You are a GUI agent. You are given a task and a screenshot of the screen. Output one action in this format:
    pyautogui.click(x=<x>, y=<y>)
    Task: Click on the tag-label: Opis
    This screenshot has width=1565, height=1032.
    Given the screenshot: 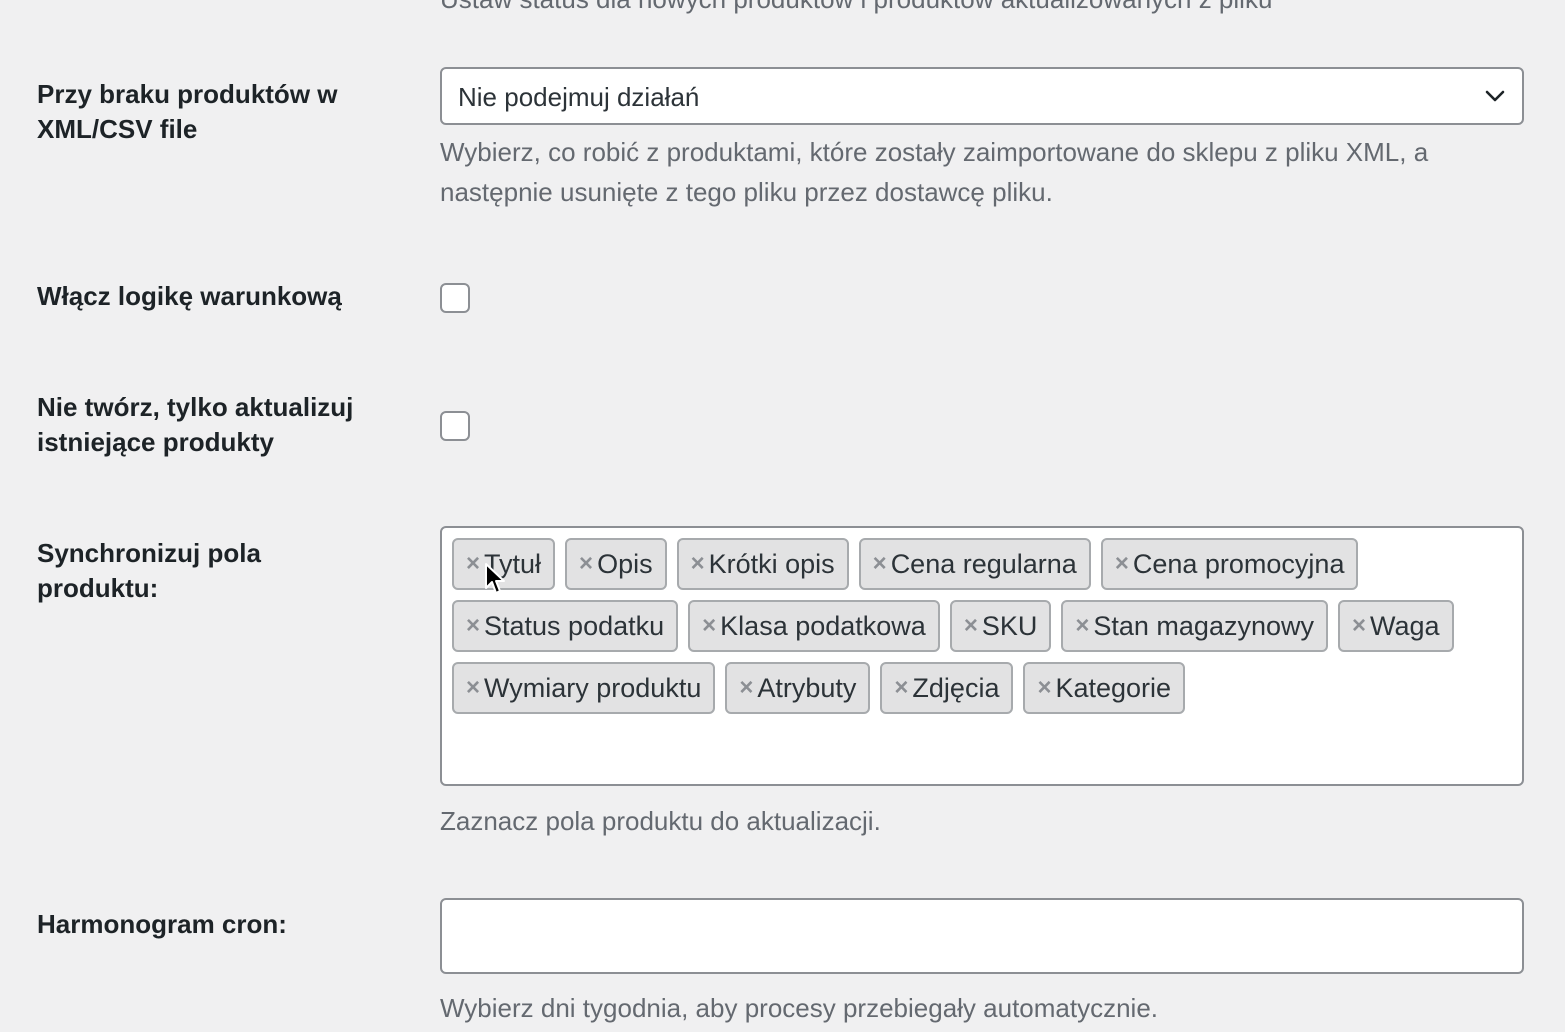 What is the action you would take?
    pyautogui.click(x=625, y=563)
    